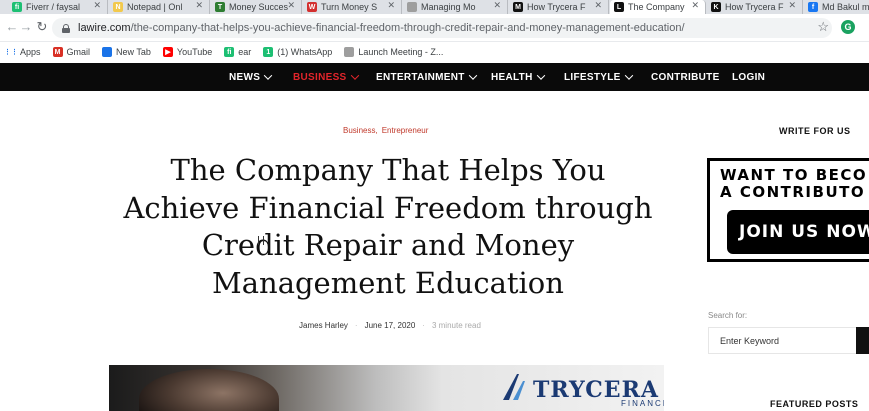 This screenshot has height=411, width=869. Describe the element at coordinates (823, 27) in the screenshot. I see `bookmark-star-icon: ☆` at that location.